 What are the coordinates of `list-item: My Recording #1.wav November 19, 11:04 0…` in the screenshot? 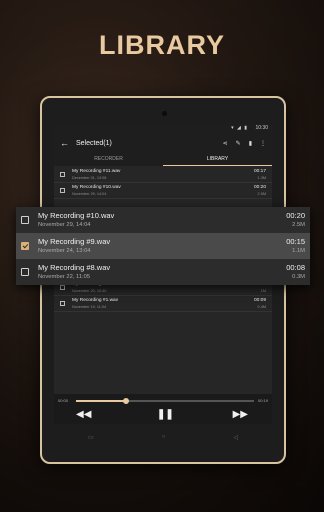 It's located at (163, 304).